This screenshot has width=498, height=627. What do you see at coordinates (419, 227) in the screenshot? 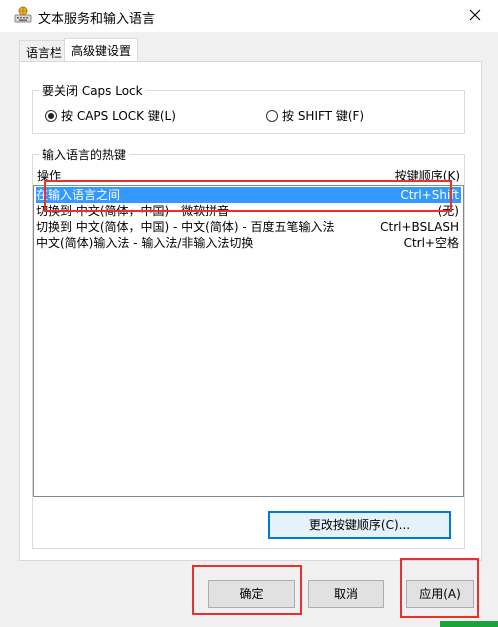
I see `hotkey-sequence: Ctrl+BSLASH` at bounding box center [419, 227].